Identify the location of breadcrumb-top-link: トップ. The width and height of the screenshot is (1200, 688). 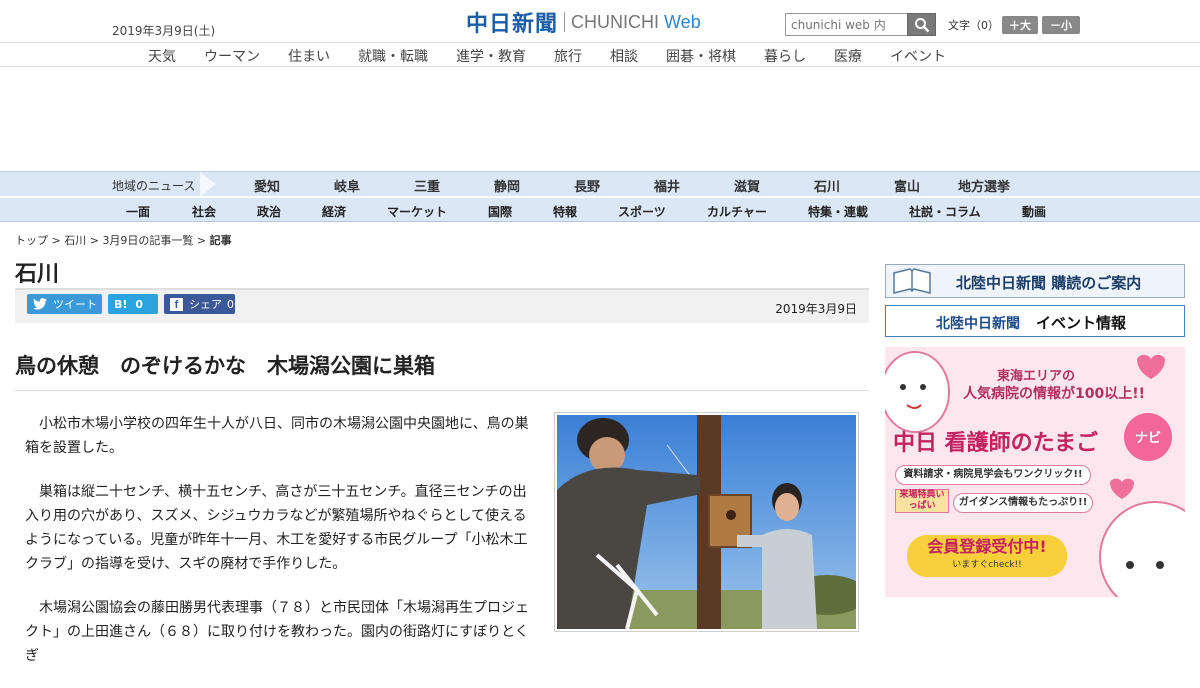
(31, 240).